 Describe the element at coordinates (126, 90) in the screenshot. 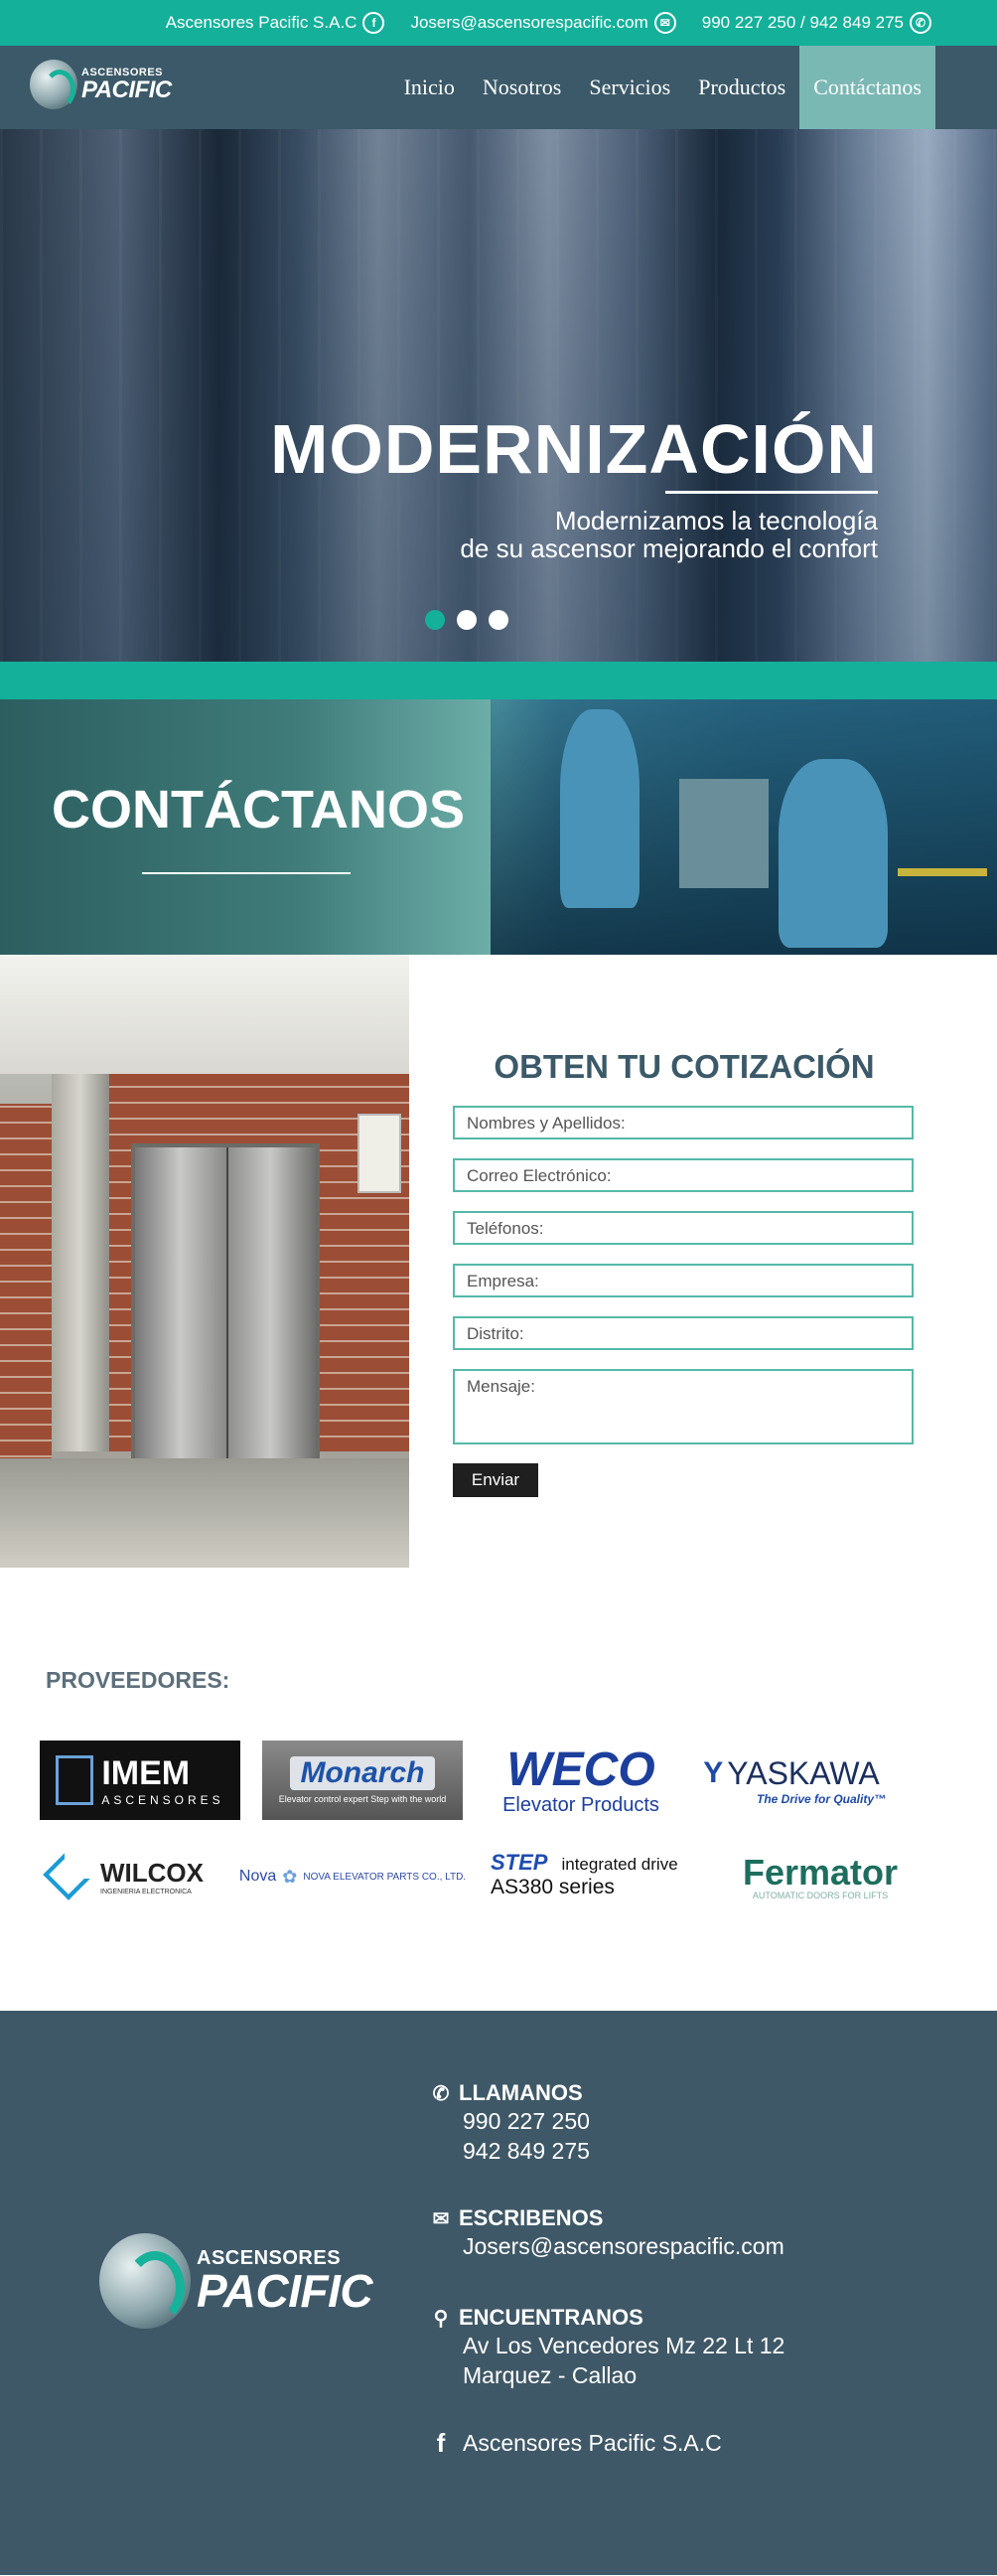

I see `logo-big-text: PACIFIC` at that location.